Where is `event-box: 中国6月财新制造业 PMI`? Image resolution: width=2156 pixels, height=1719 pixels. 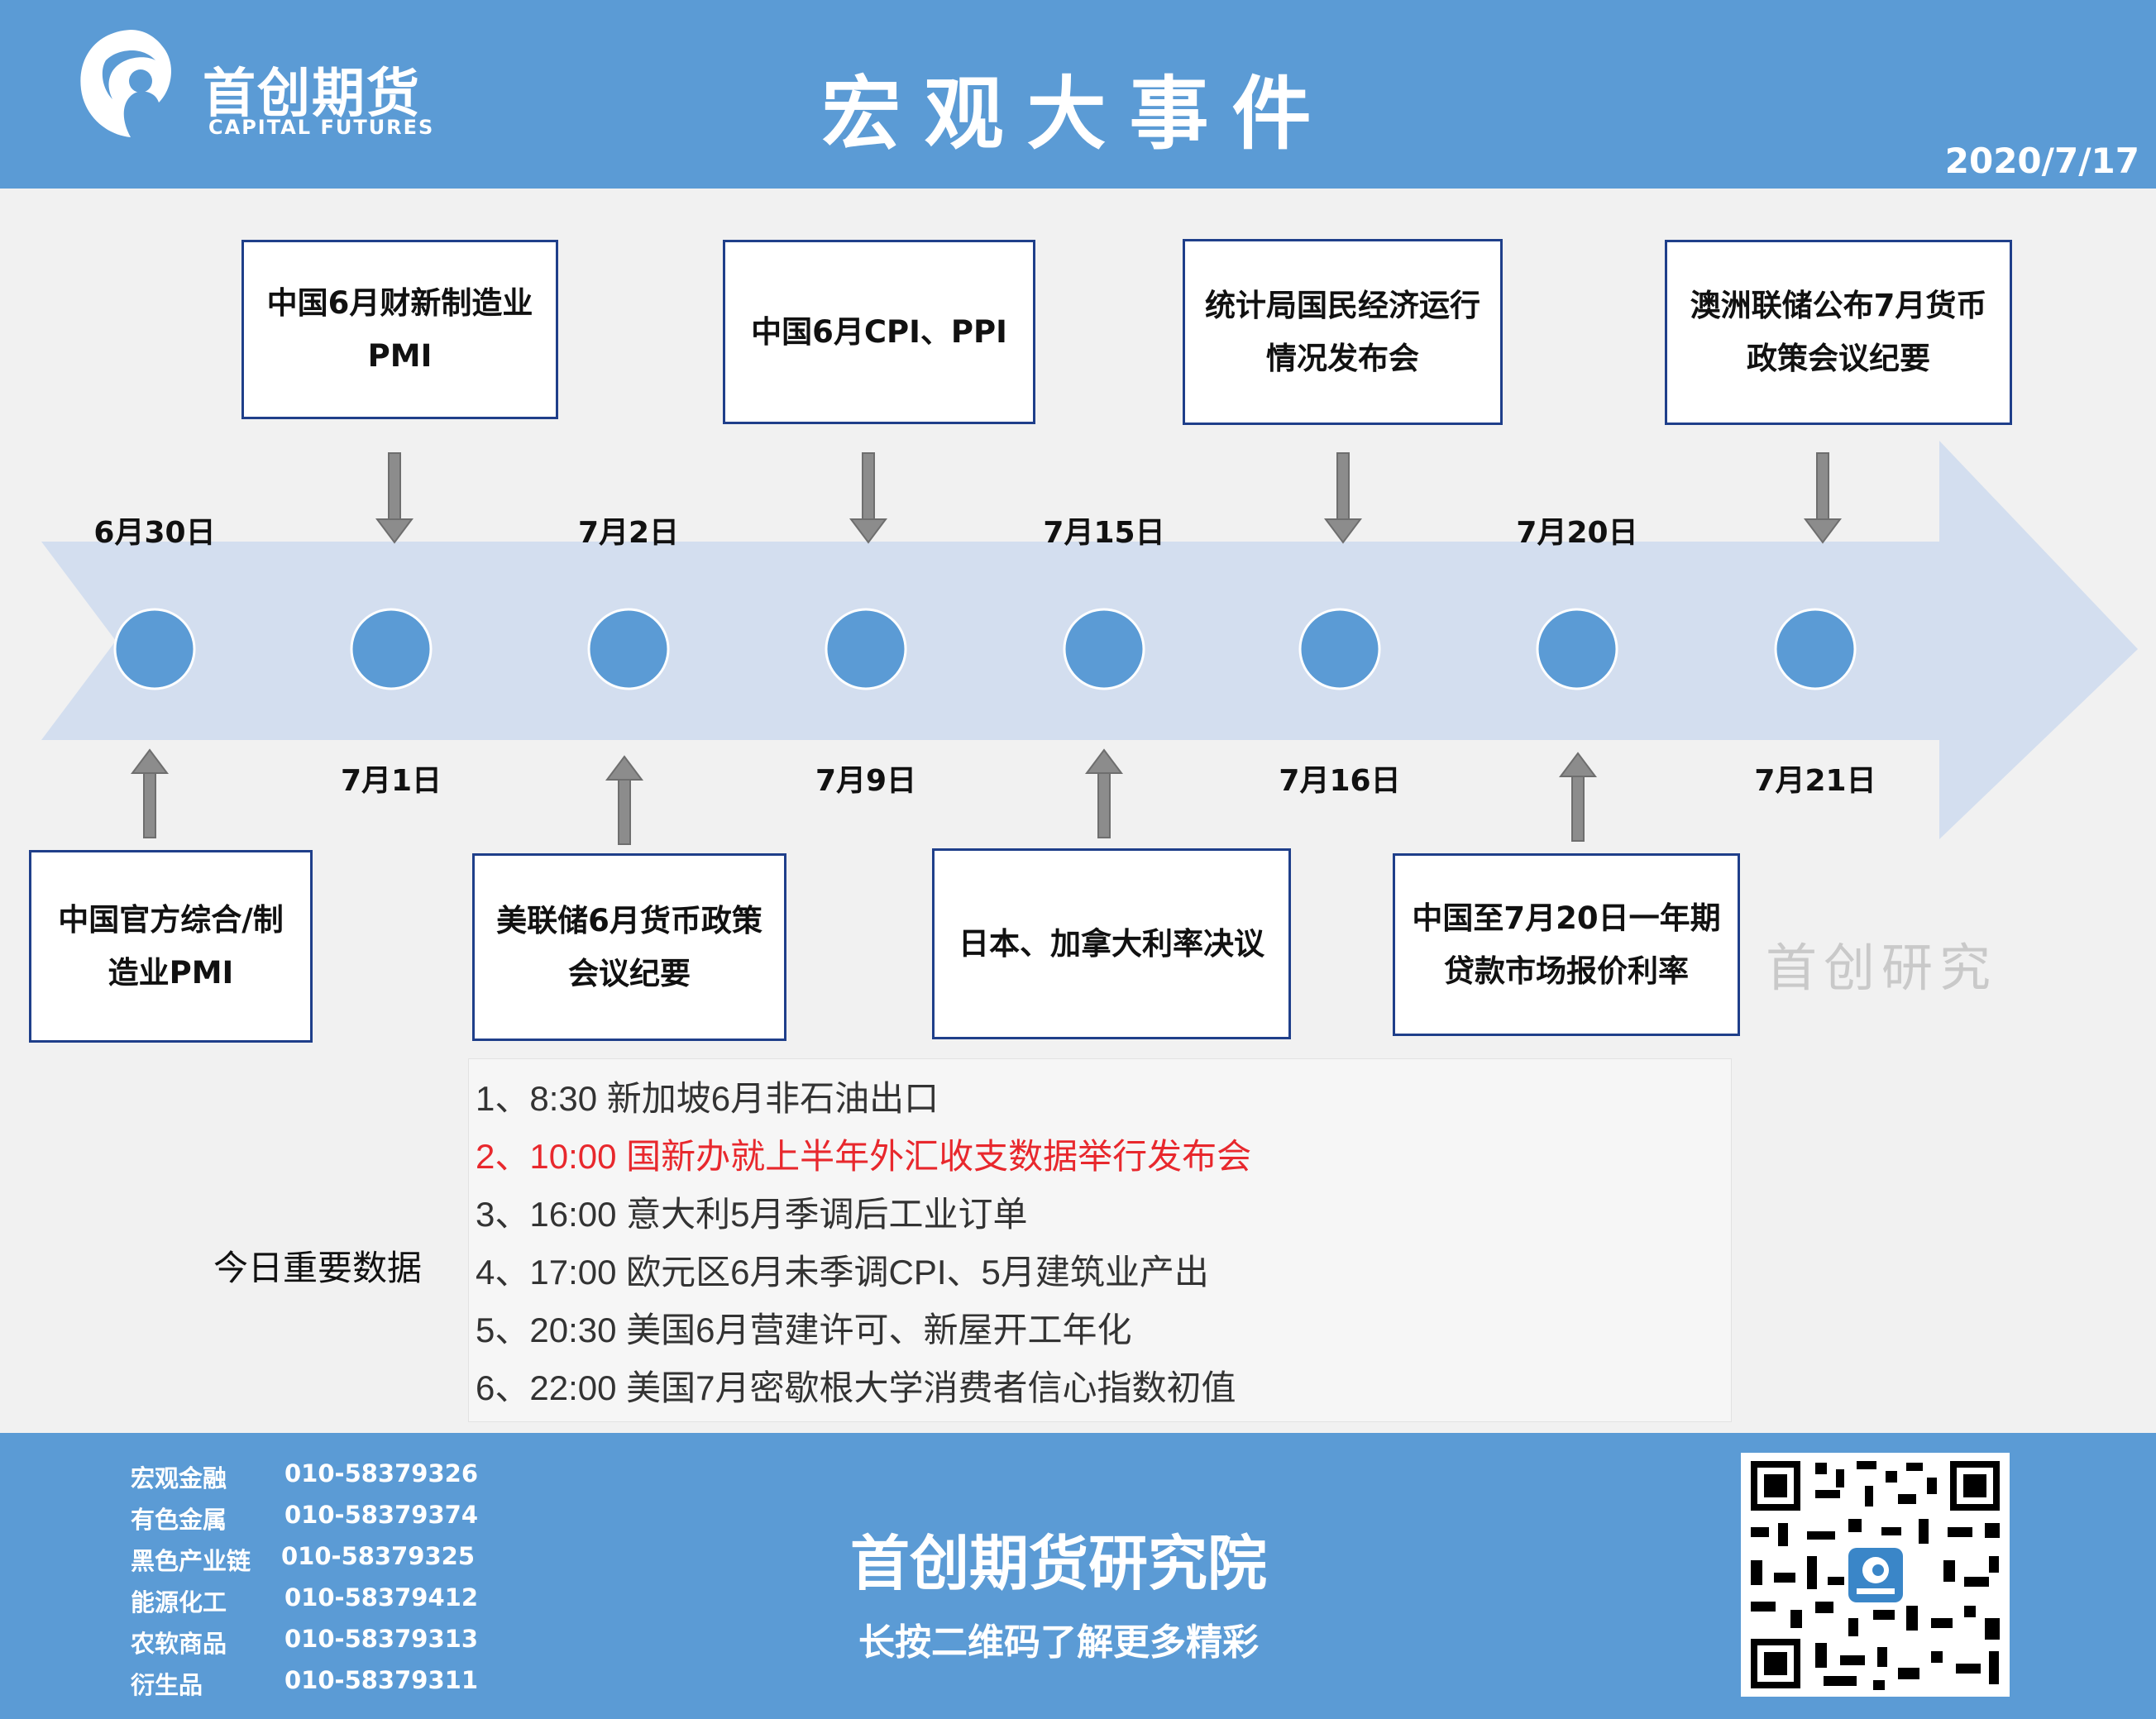
event-box: 中国6月财新制造业 PMI is located at coordinates (399, 329).